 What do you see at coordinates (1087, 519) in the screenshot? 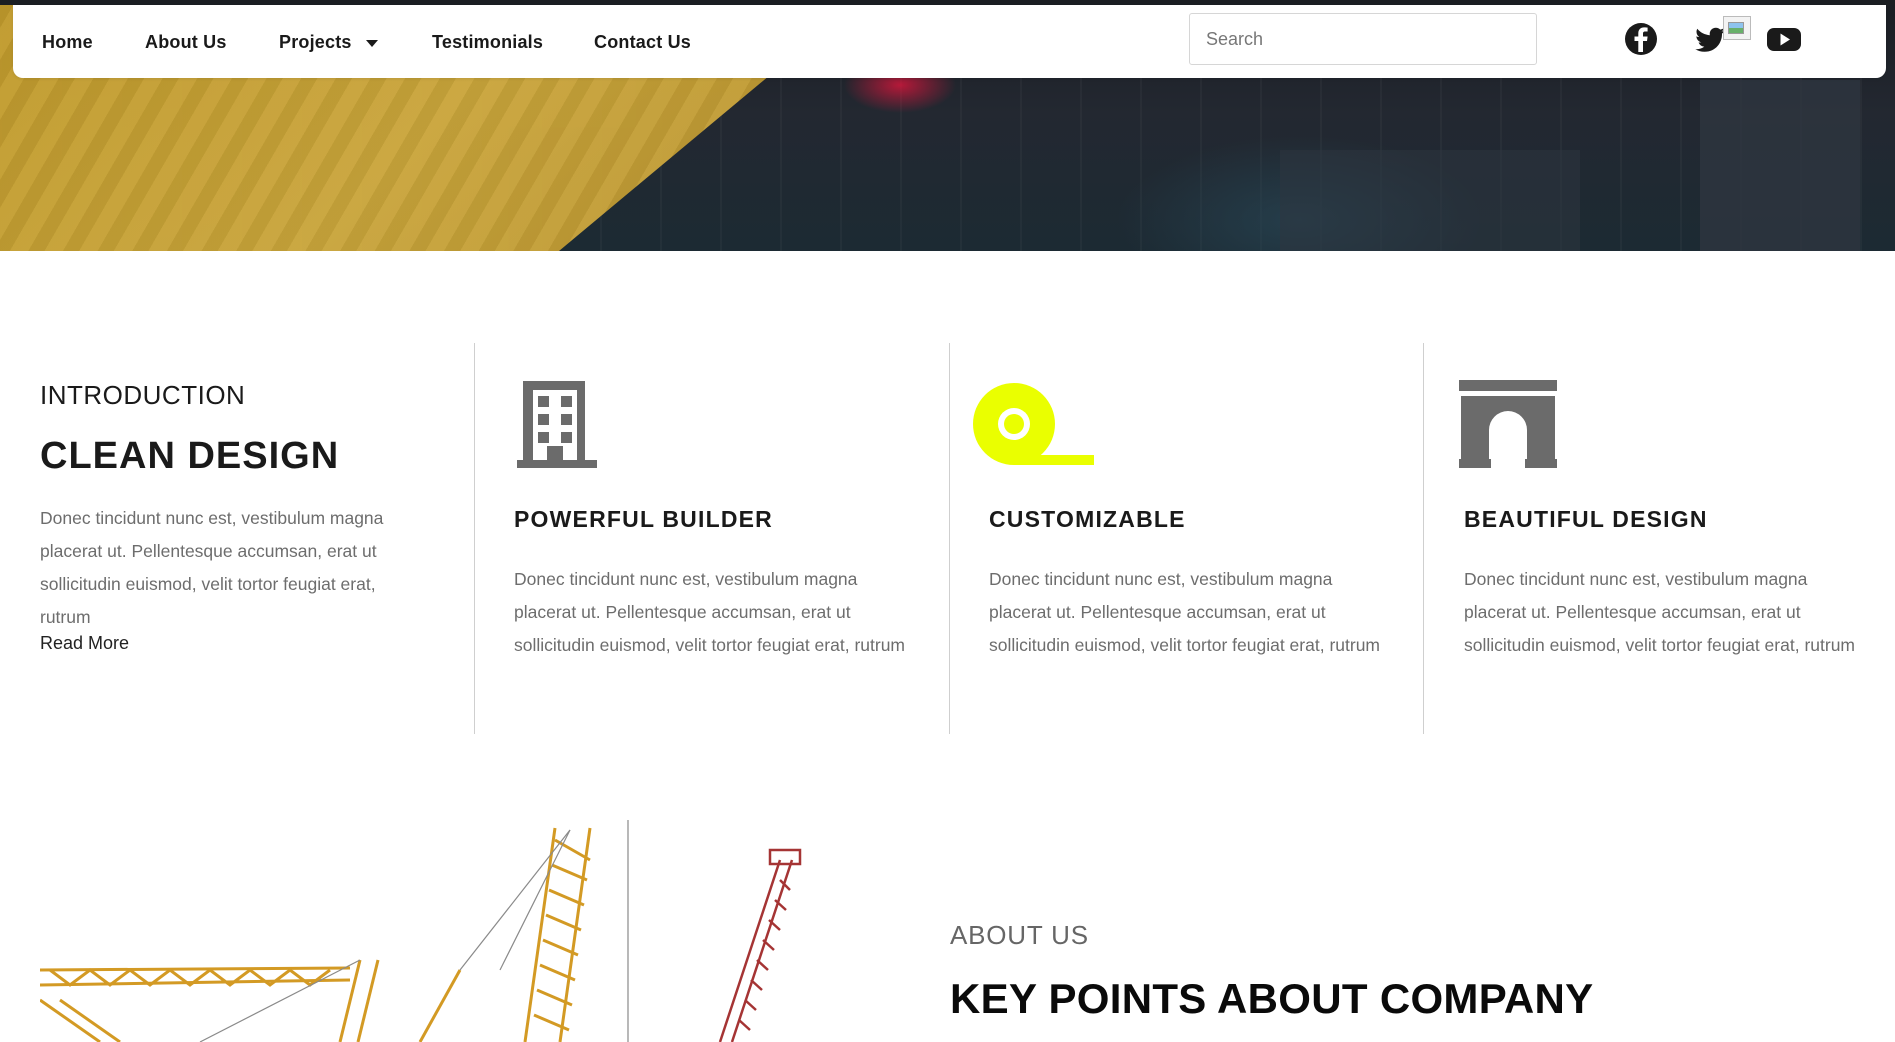
I see `feature-title-customizable: CUSTOMIZABLE` at bounding box center [1087, 519].